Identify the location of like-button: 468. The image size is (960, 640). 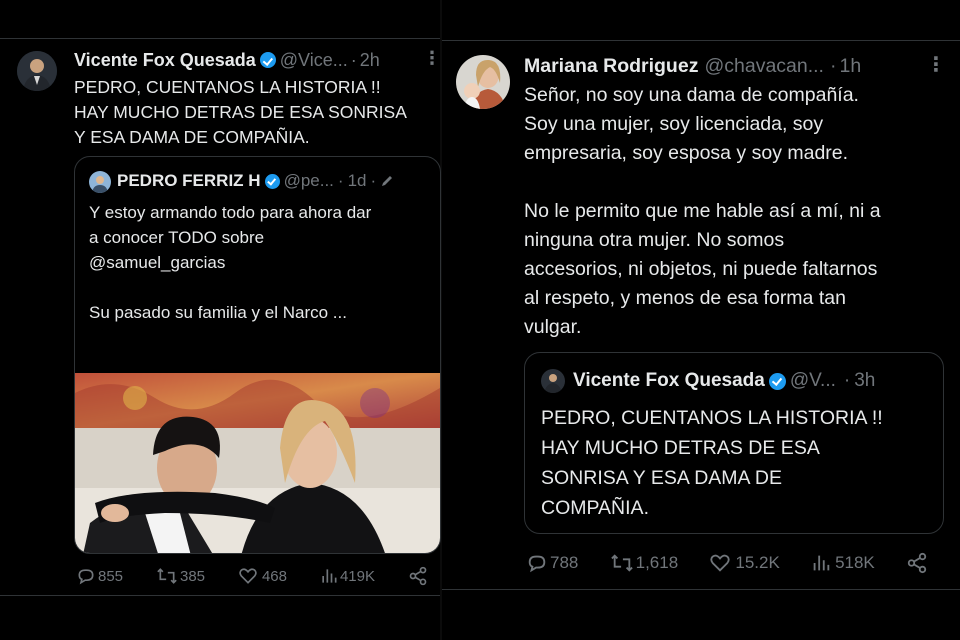
(262, 576).